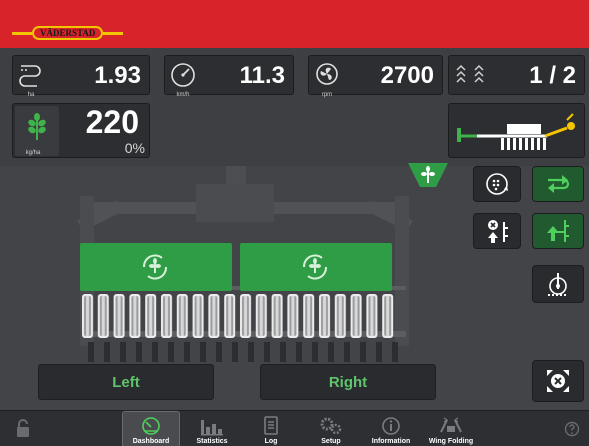 The width and height of the screenshot is (589, 446). What do you see at coordinates (238, 316) in the screenshot?
I see `disc-row-graphic` at bounding box center [238, 316].